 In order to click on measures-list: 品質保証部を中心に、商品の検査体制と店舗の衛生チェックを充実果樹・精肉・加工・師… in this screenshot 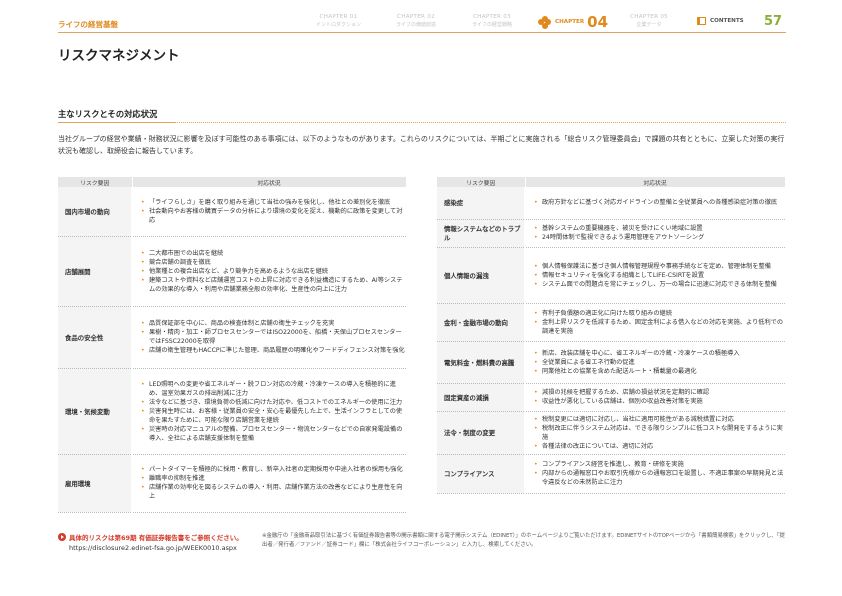, I will do `click(273, 337)`.